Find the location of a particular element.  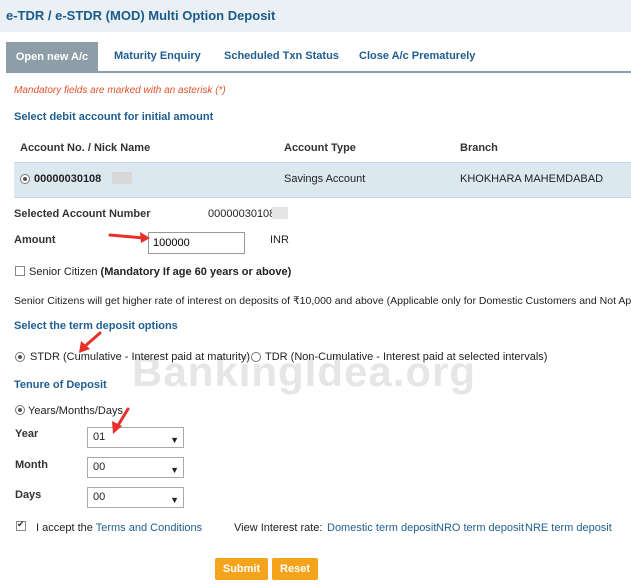

tenure-section-title: Tenure of Deposit is located at coordinates (60, 385).